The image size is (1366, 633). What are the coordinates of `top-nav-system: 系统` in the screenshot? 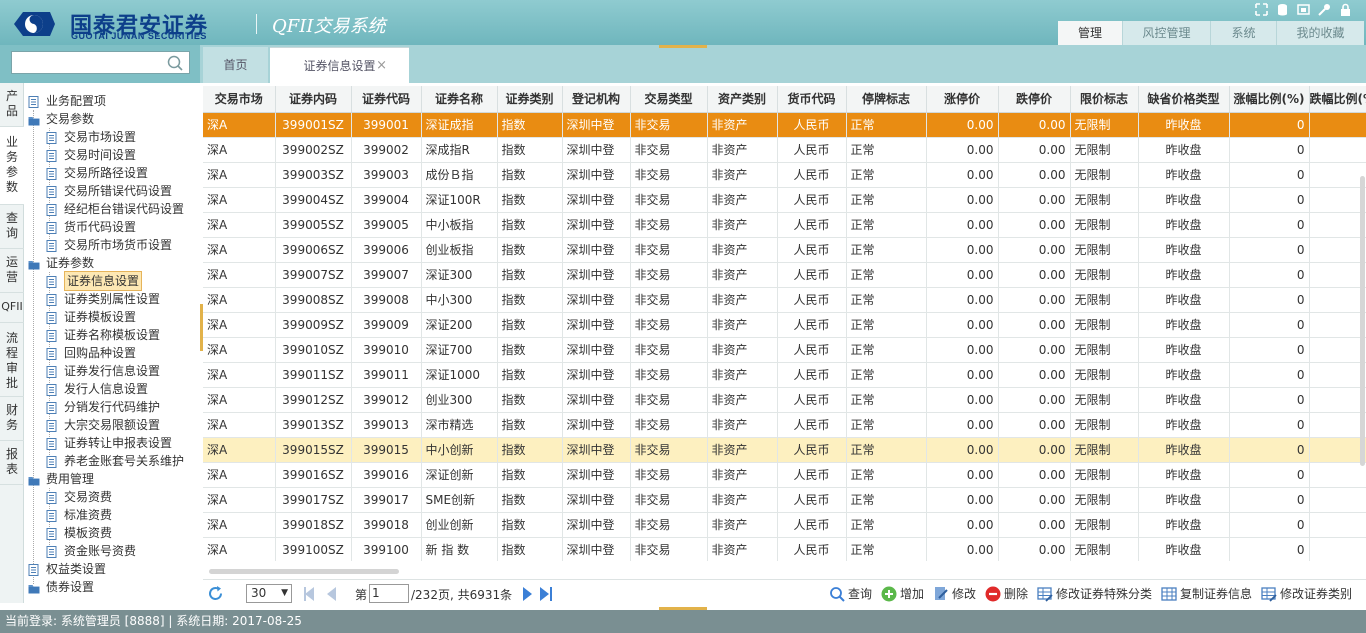 It's located at (1243, 33).